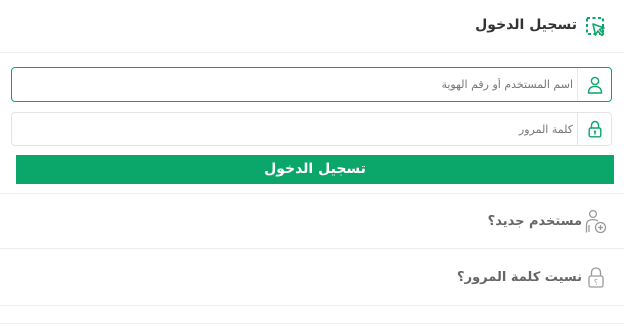 This screenshot has width=624, height=325. I want to click on page-title: تسجيل الدخول, so click(526, 25).